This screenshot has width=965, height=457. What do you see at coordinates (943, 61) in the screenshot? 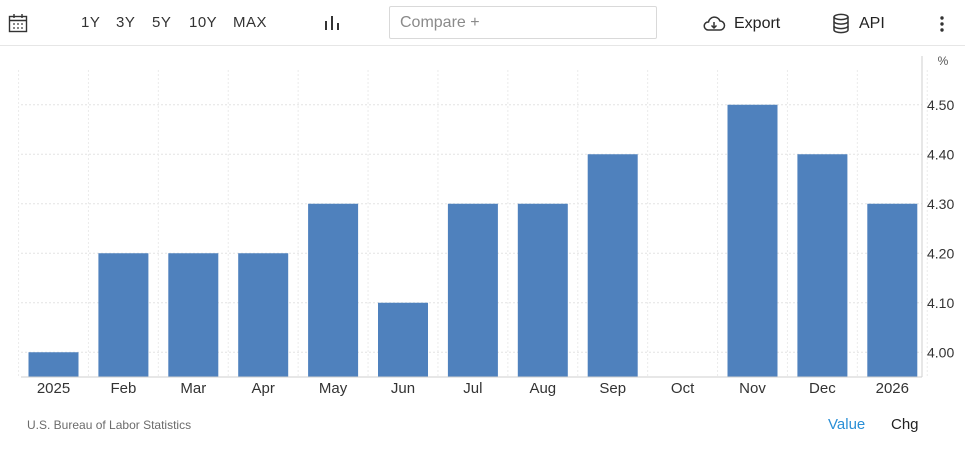
I see `y-unit-label: %` at bounding box center [943, 61].